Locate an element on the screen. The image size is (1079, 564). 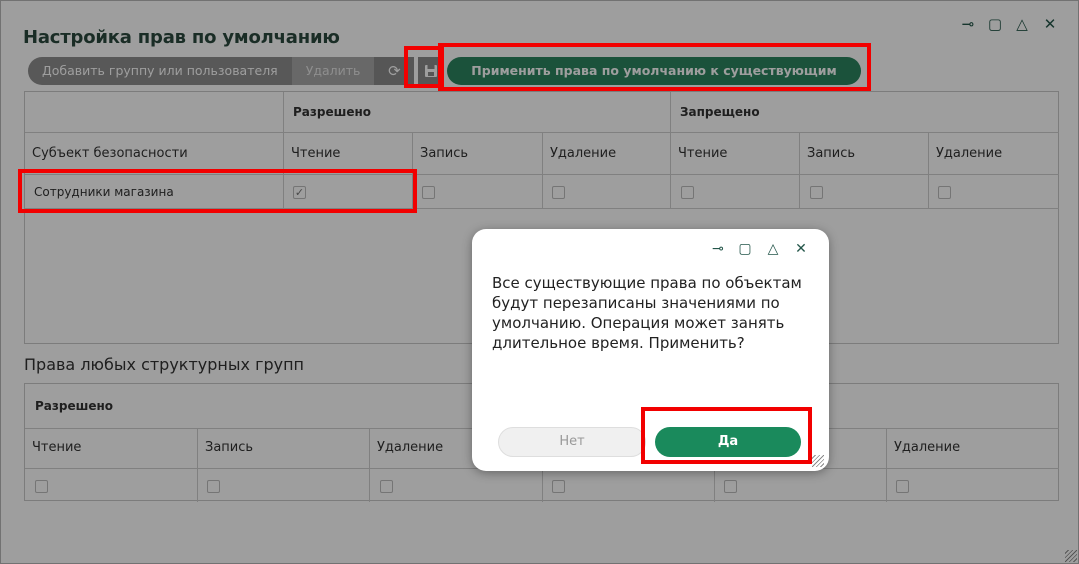
close-icon: ✕ is located at coordinates (801, 249).